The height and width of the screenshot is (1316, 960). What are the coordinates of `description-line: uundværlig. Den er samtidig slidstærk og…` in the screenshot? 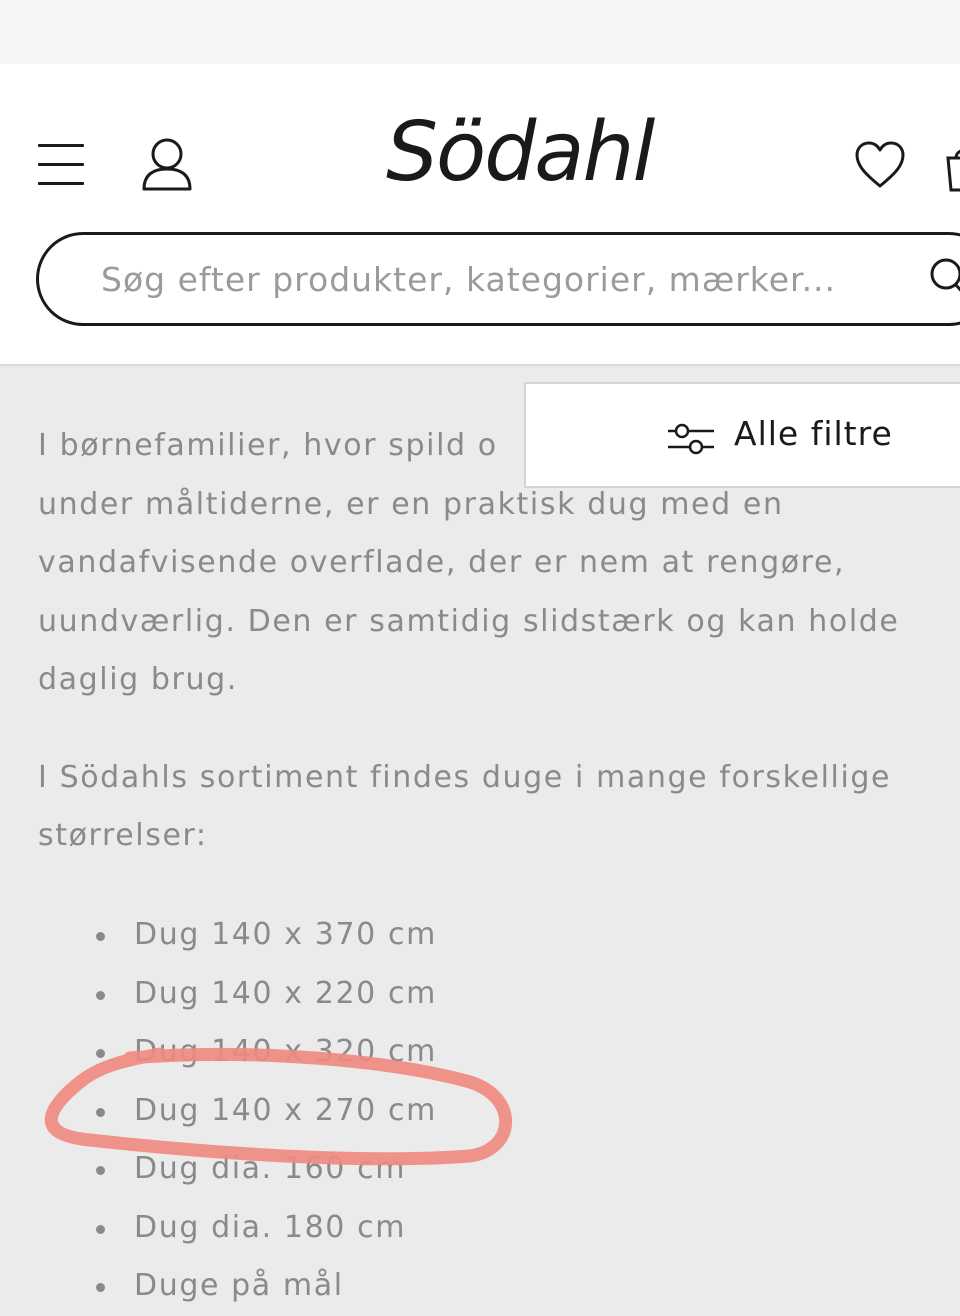 It's located at (469, 621).